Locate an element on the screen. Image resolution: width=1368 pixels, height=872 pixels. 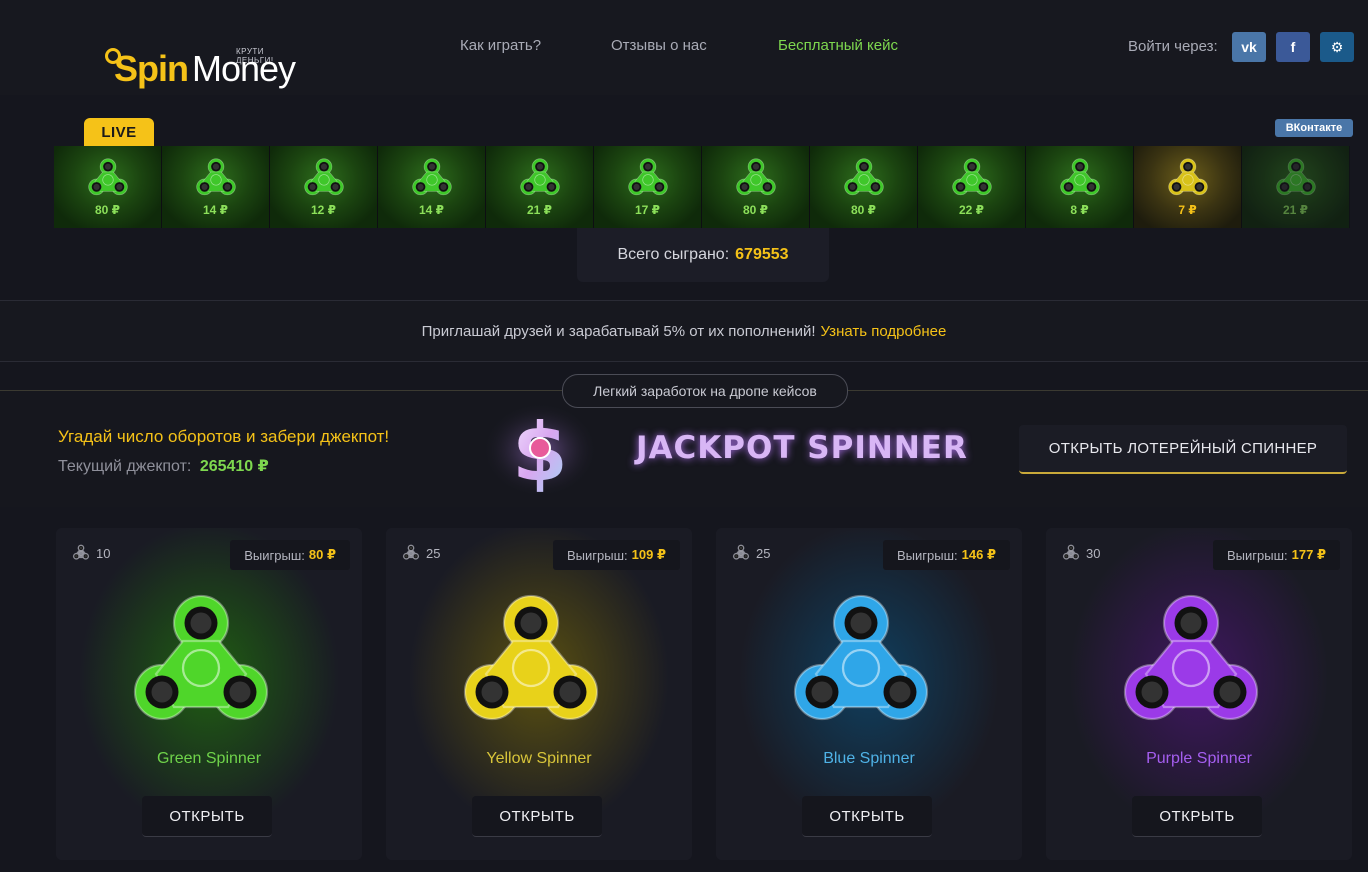
case-card: 25 Выигрыш: 109 ₽ Yellow Spinner ОТКРЫТЬ is located at coordinates (539, 694).